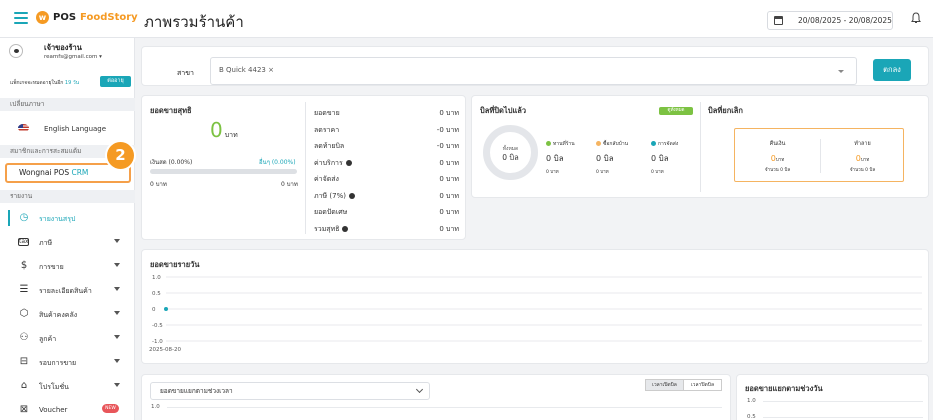 This screenshot has width=933, height=420. Describe the element at coordinates (326, 179) in the screenshot. I see `breakdown-label: ค่าจัดส่ง` at that location.